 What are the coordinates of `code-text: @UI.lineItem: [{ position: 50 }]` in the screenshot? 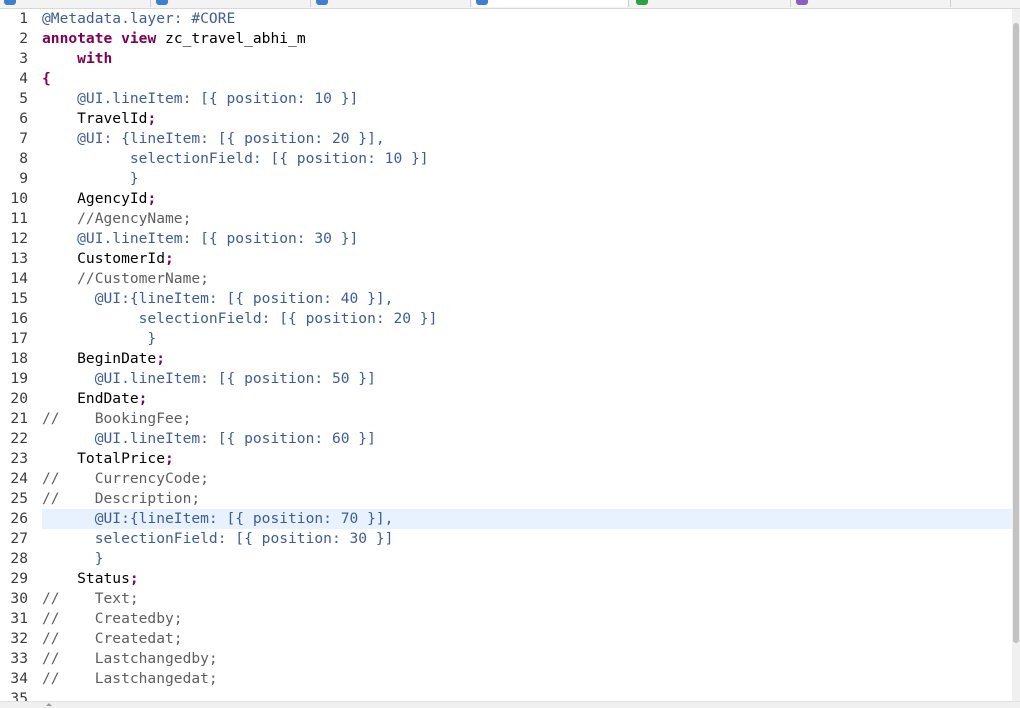 It's located at (209, 379).